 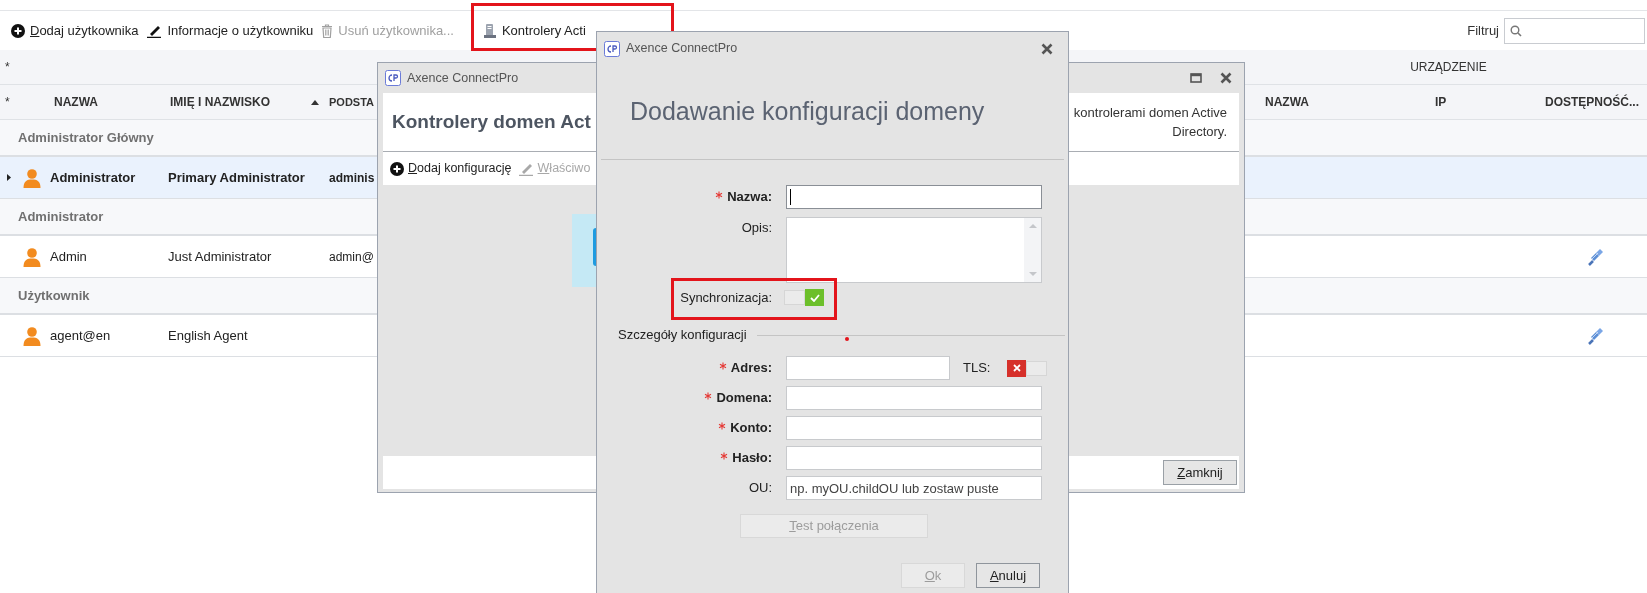 I want to click on band-header: URZĄDZENIE, so click(x=1448, y=67).